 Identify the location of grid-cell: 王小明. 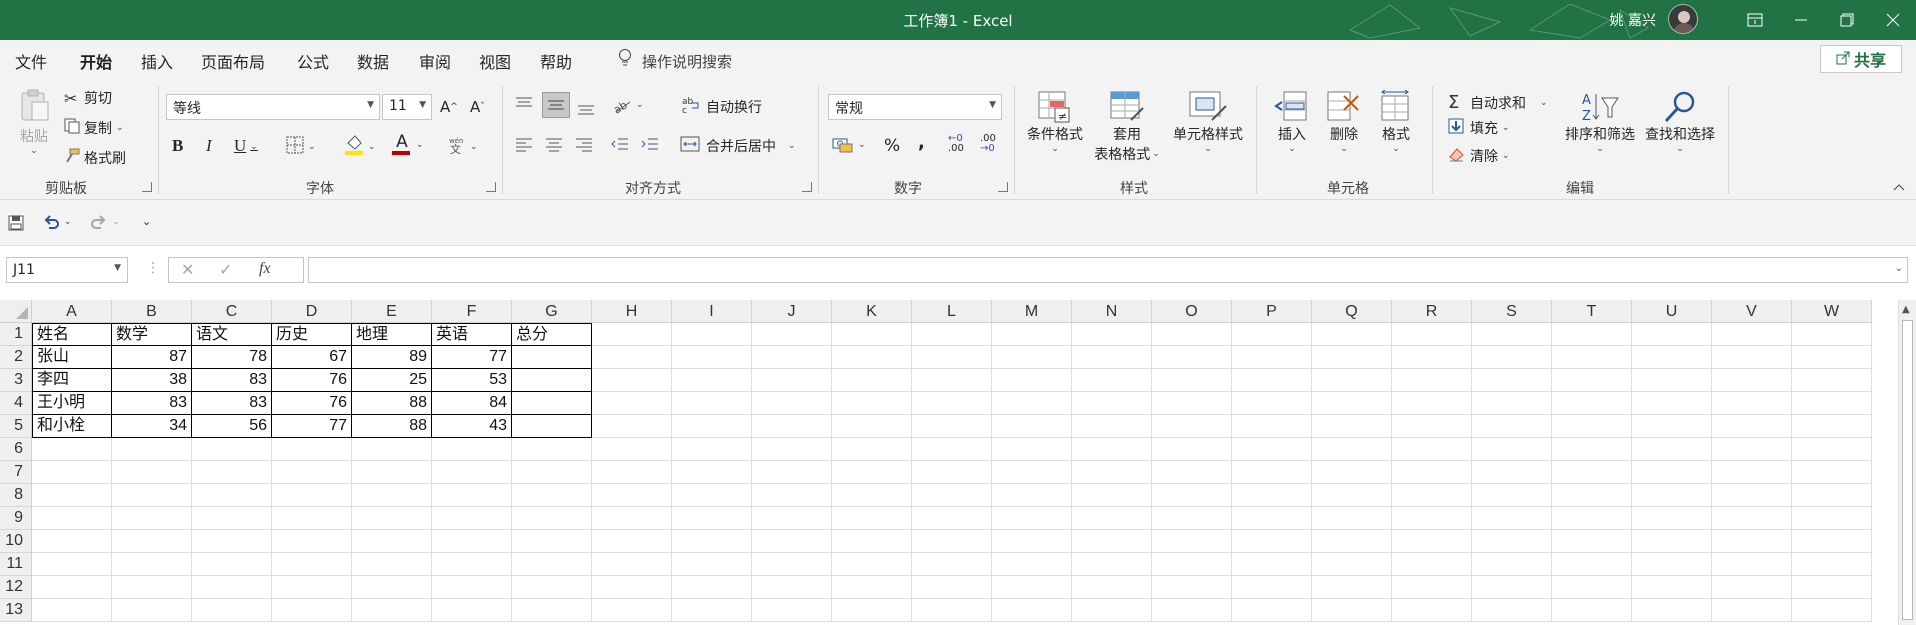
(72, 403).